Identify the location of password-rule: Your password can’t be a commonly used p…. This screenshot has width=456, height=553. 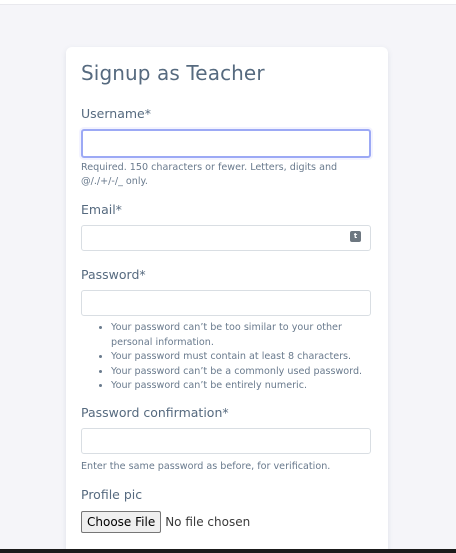
(246, 372).